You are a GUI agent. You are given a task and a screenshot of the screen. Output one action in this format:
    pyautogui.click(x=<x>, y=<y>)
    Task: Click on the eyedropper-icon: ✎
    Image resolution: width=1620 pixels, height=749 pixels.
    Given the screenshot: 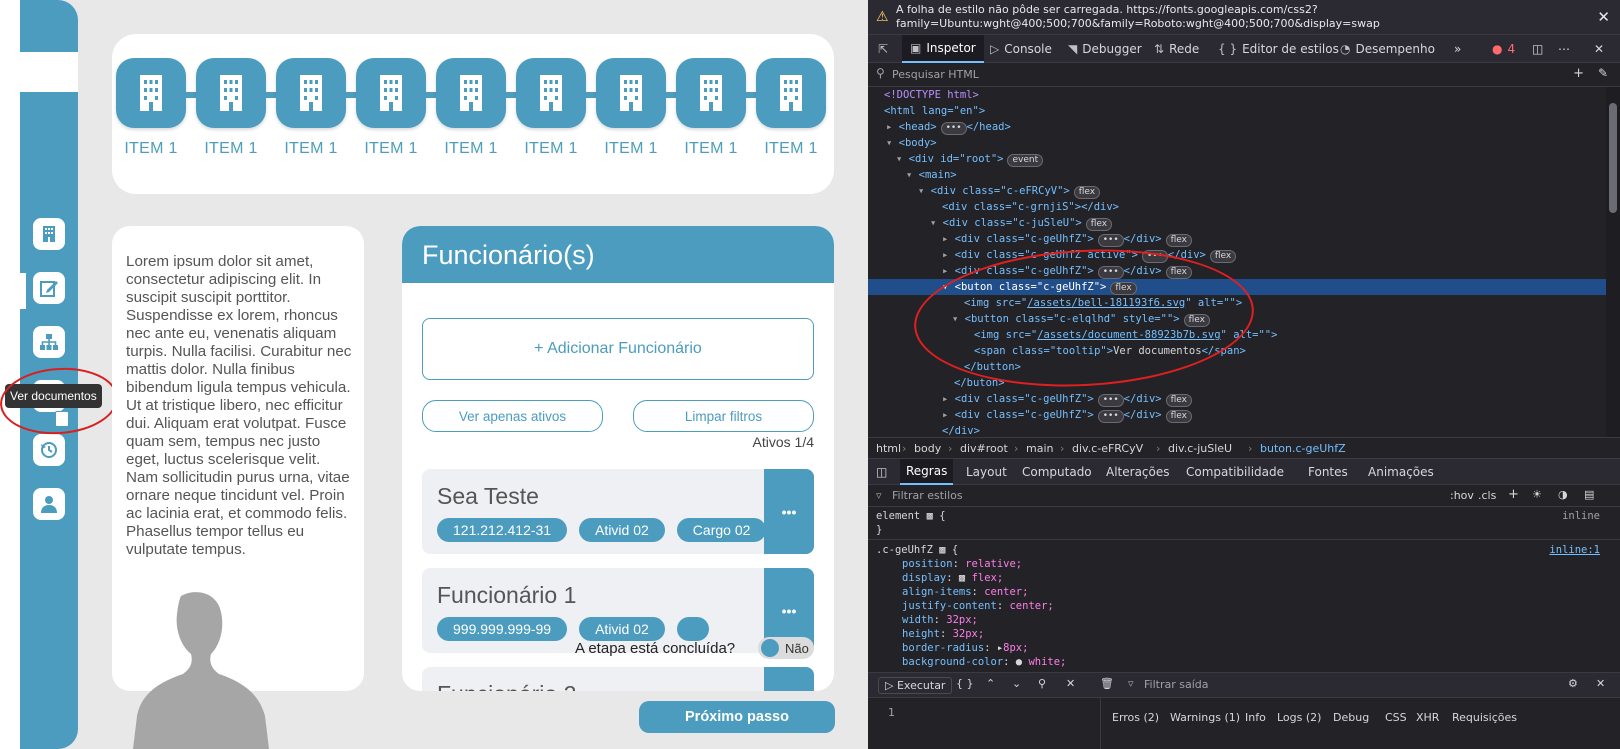 What is the action you would take?
    pyautogui.click(x=1603, y=73)
    